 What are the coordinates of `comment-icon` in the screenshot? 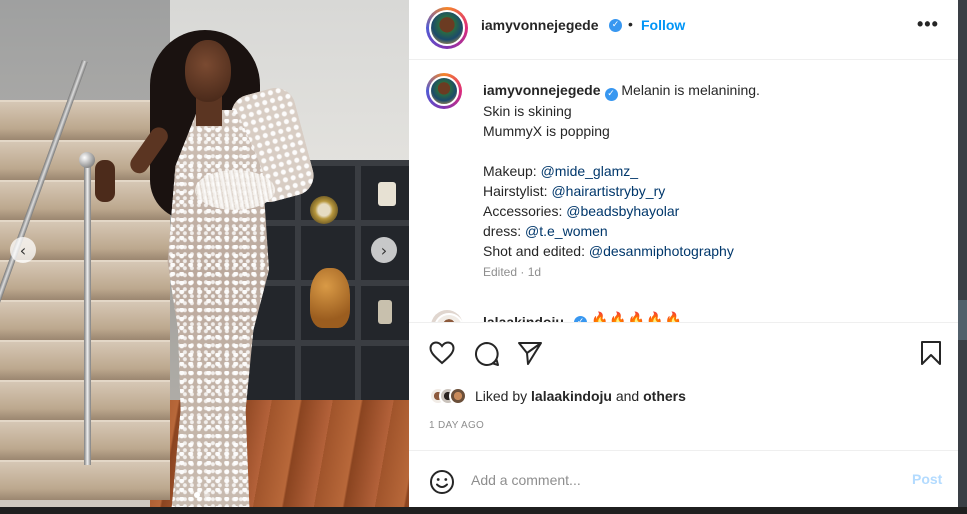 It's located at (487, 354).